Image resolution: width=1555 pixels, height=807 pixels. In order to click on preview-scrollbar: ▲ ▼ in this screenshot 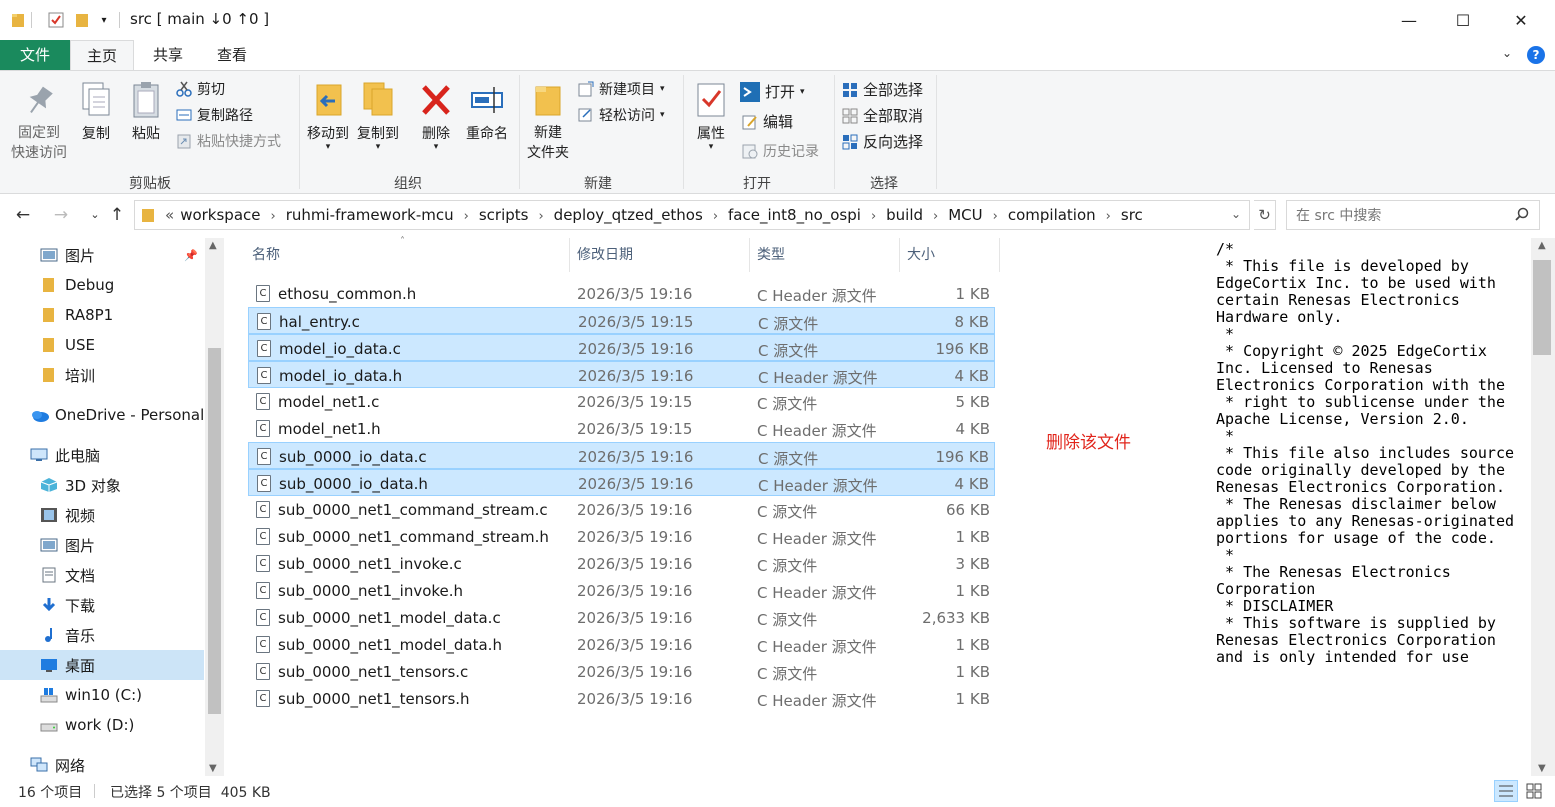, I will do `click(1543, 507)`.